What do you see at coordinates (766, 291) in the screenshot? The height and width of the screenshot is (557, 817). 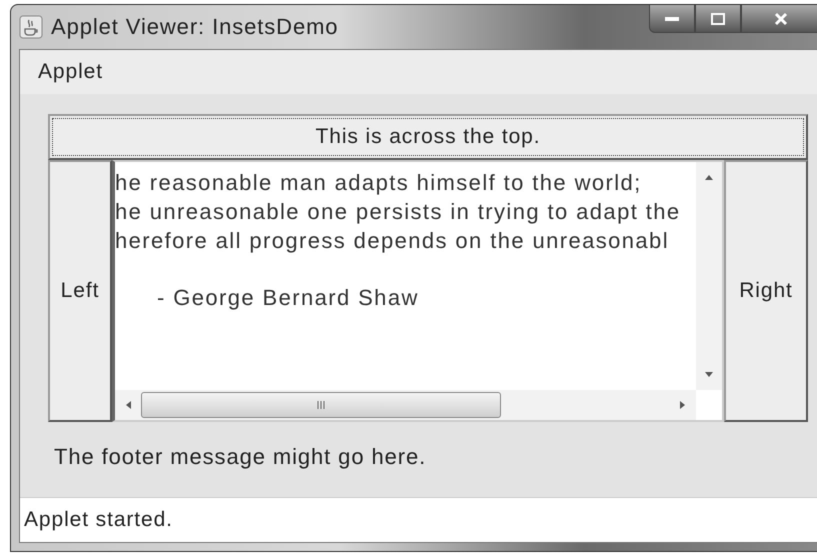 I see `right-button: Right` at bounding box center [766, 291].